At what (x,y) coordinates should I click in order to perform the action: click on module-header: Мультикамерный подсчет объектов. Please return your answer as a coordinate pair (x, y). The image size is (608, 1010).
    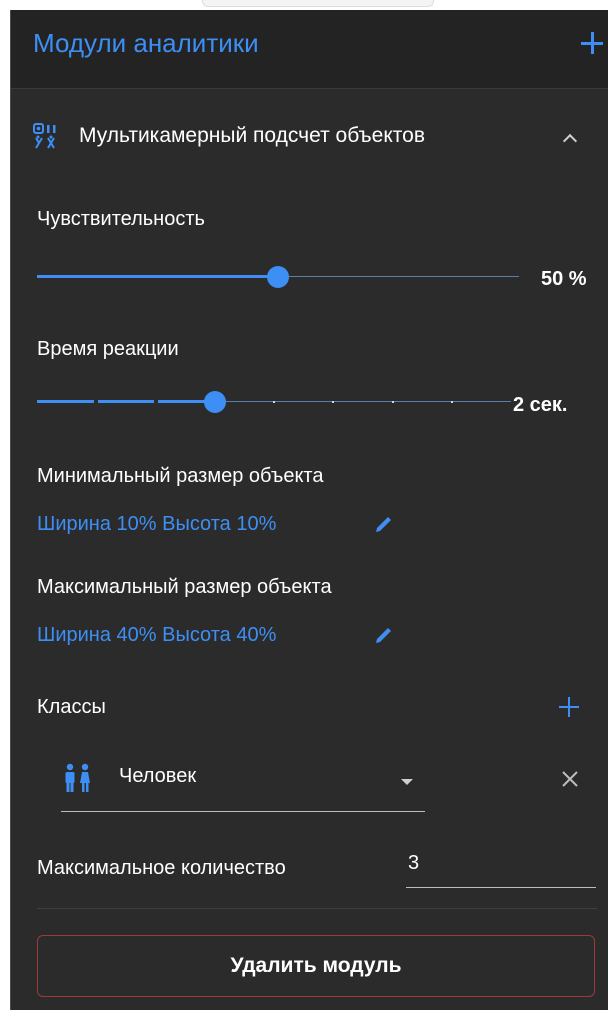
    Looking at the image, I should click on (309, 135).